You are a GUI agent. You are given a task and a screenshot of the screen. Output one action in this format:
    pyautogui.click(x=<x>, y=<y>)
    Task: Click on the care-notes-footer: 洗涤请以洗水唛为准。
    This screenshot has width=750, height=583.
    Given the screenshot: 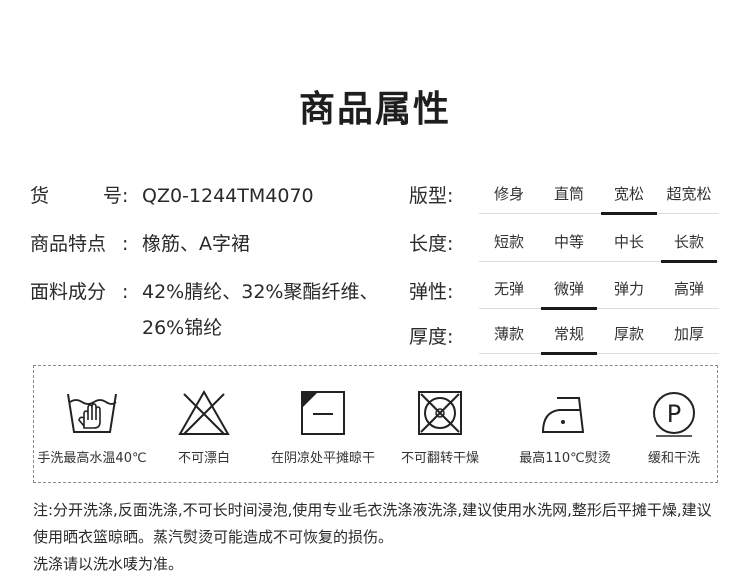 What is the action you would take?
    pyautogui.click(x=108, y=564)
    